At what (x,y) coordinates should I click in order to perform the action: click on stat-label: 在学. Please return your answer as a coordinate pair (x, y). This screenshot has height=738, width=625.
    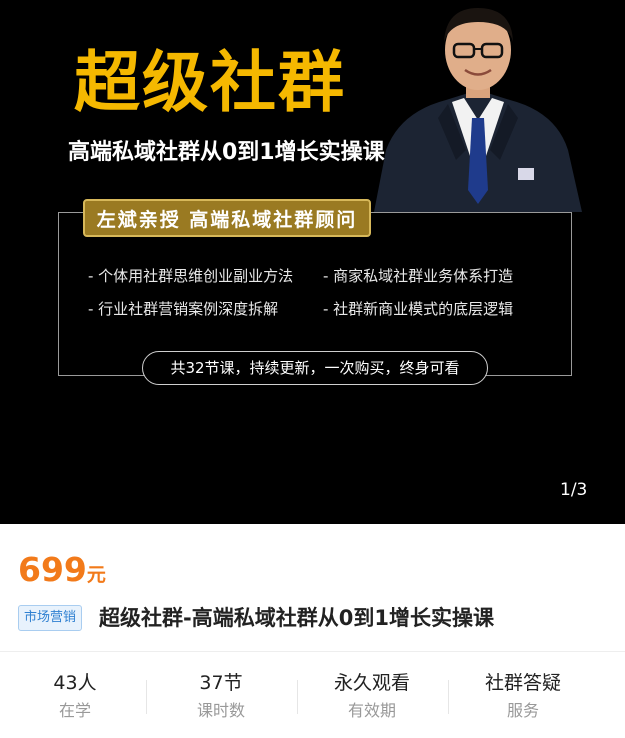
    Looking at the image, I should click on (74, 710).